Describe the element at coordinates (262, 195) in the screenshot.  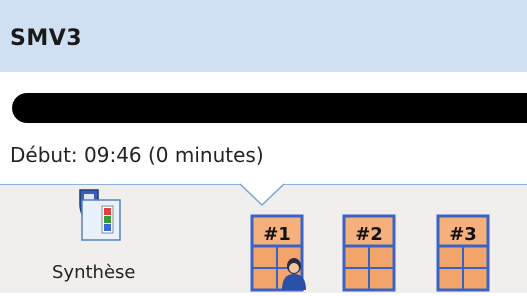
I see `popup-pointer-icon` at that location.